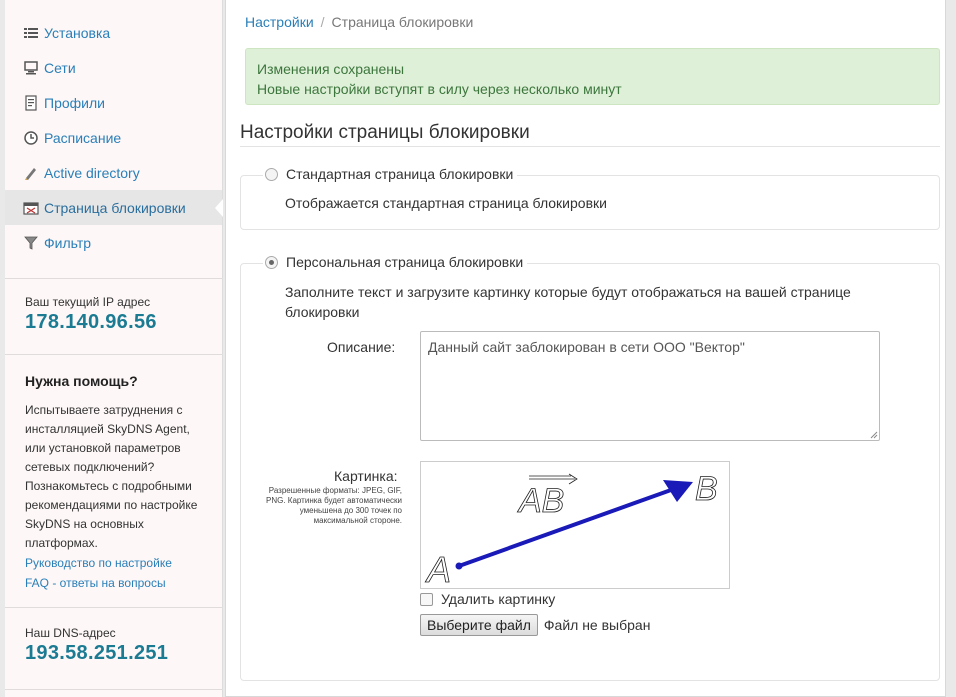  I want to click on sidebar-item-label: Установка, so click(77, 32).